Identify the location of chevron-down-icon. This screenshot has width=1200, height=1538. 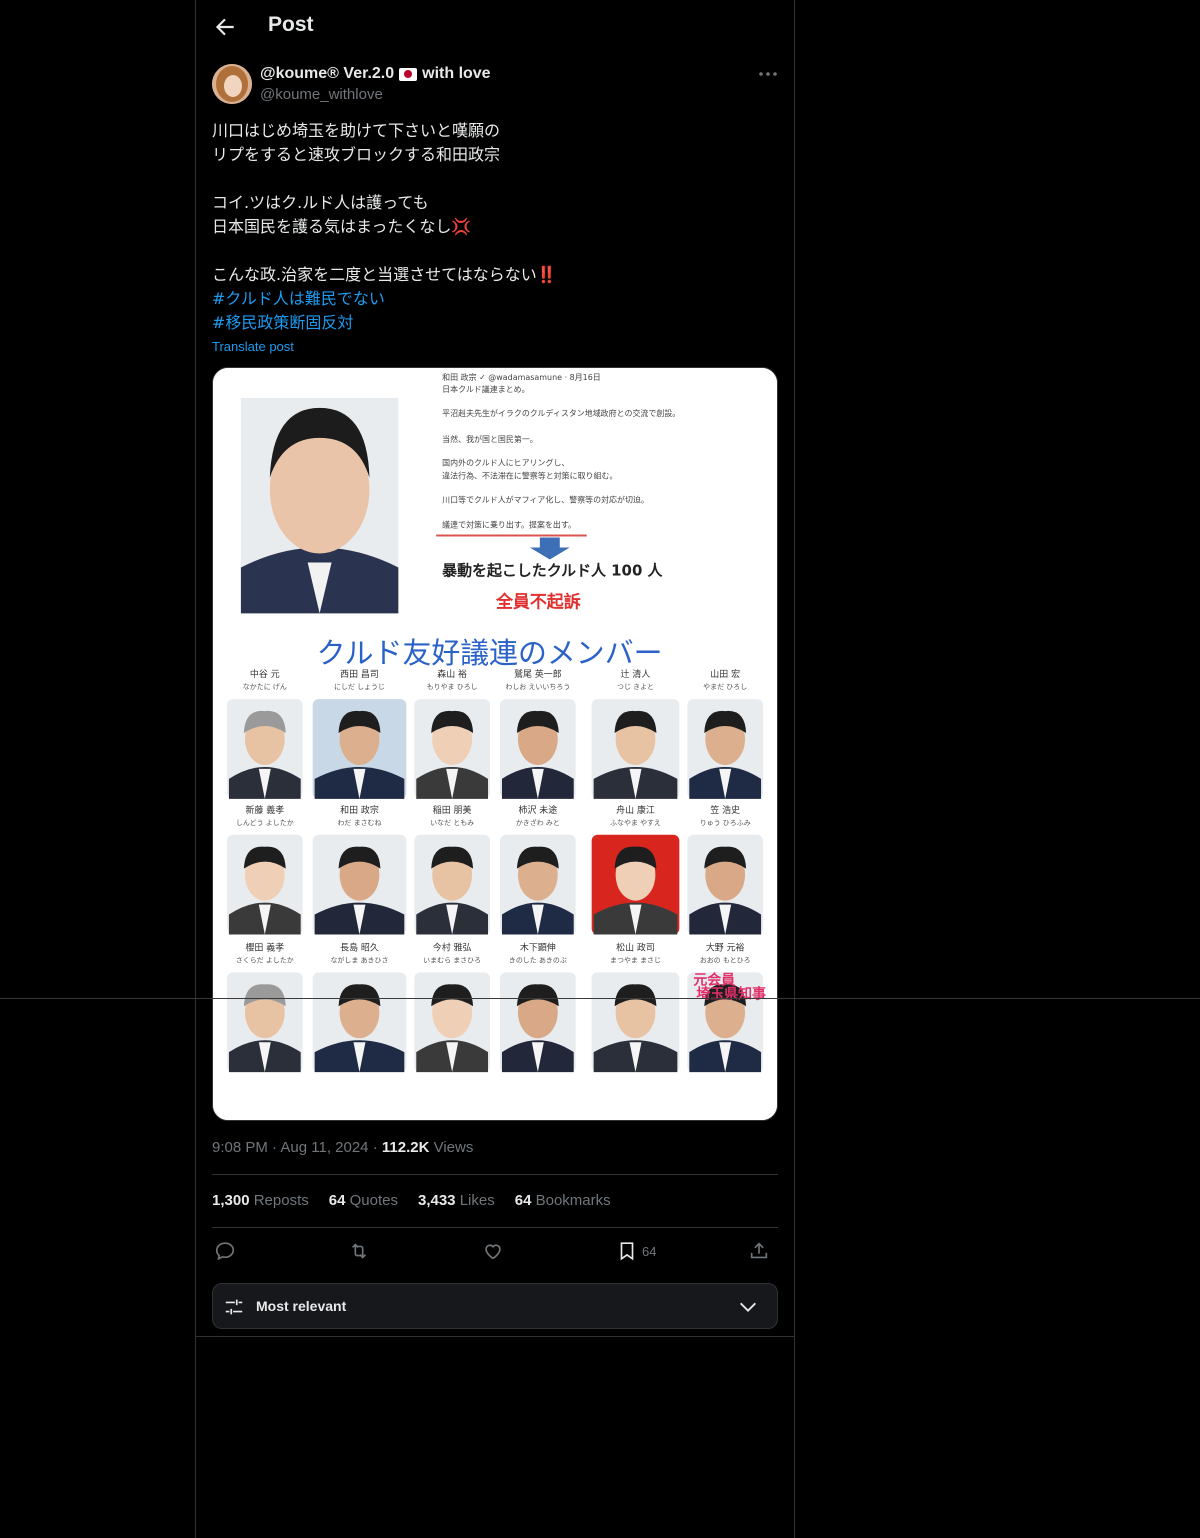
(748, 1307).